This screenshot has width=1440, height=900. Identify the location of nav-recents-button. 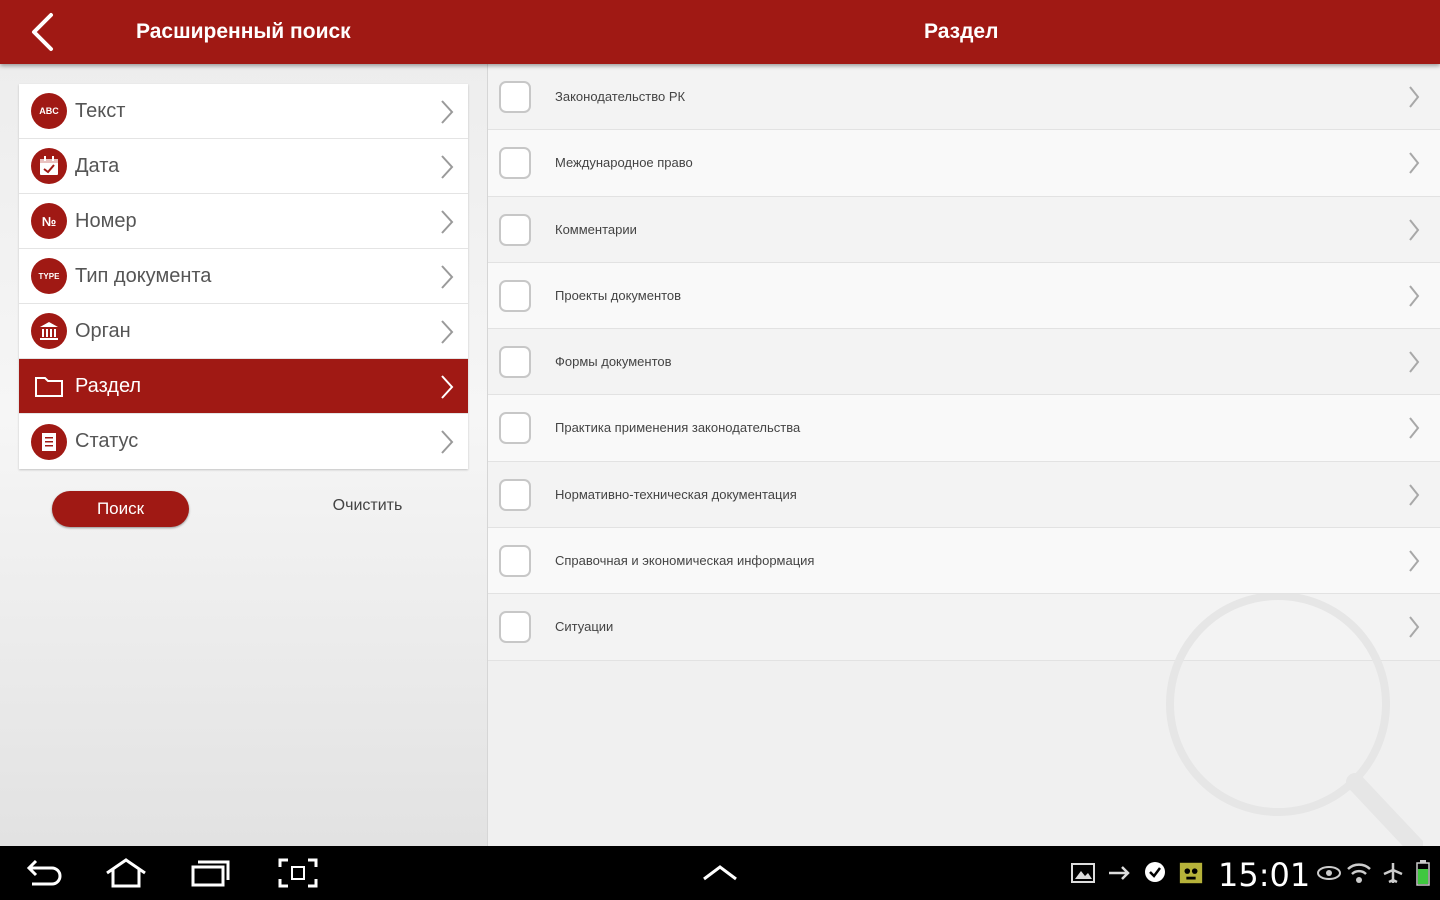
(210, 873).